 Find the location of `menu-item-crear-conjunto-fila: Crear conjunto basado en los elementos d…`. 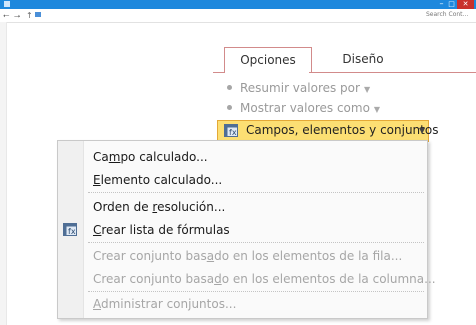

menu-item-crear-conjunto-fila: Crear conjunto basado en los elementos d… is located at coordinates (248, 256).